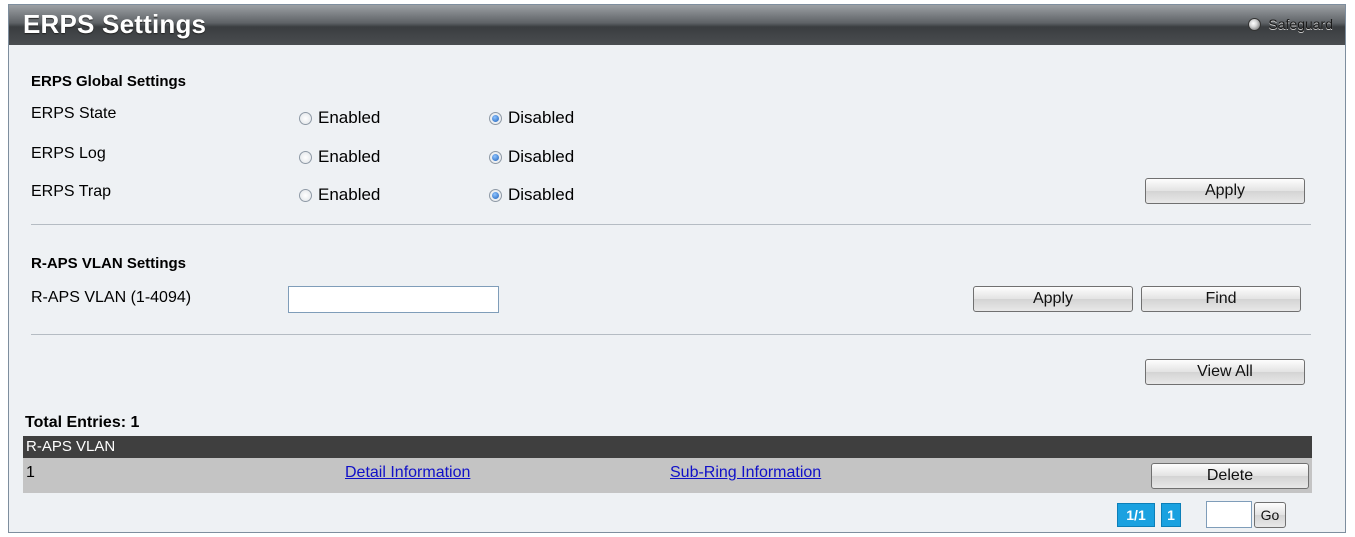 This screenshot has height=537, width=1355. I want to click on find-button: Find, so click(1221, 299).